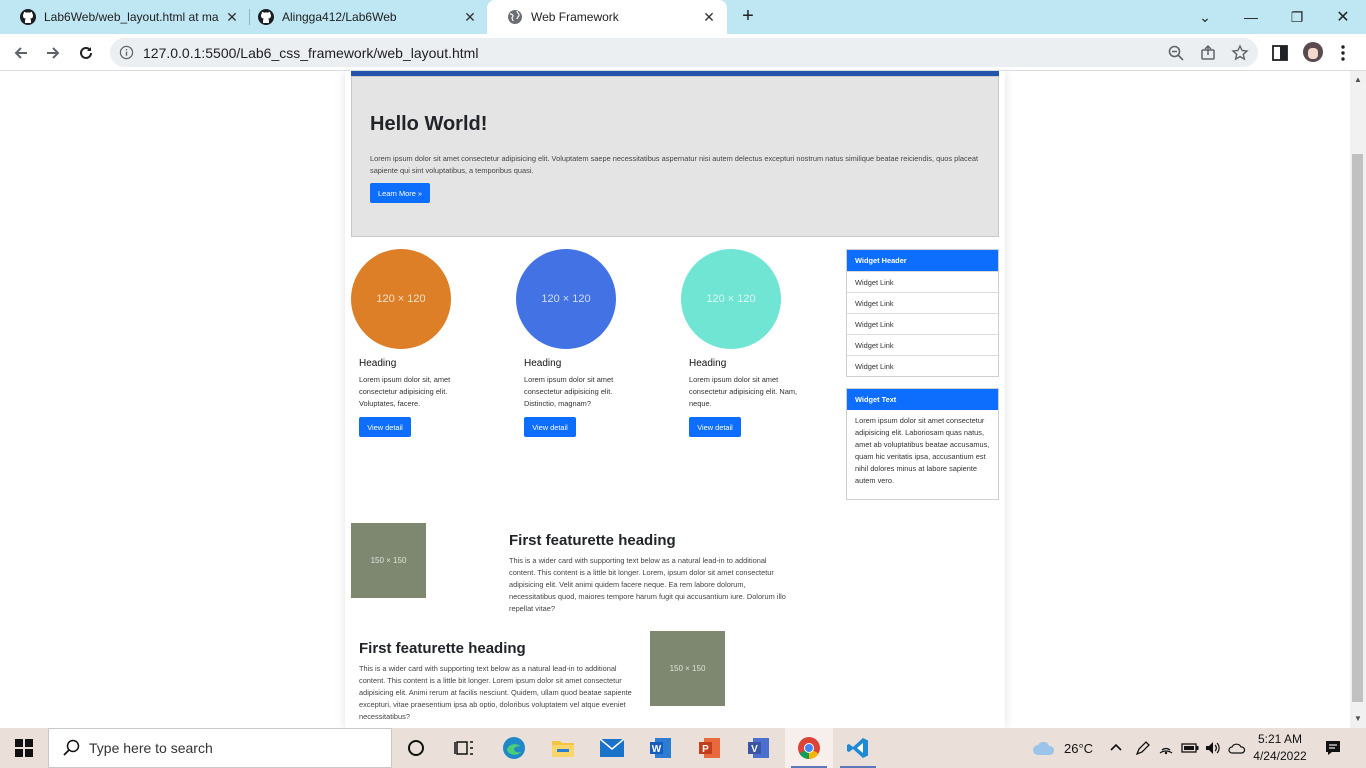 The image size is (1366, 768). What do you see at coordinates (575, 17) in the screenshot?
I see `tab-title: Web Framework` at bounding box center [575, 17].